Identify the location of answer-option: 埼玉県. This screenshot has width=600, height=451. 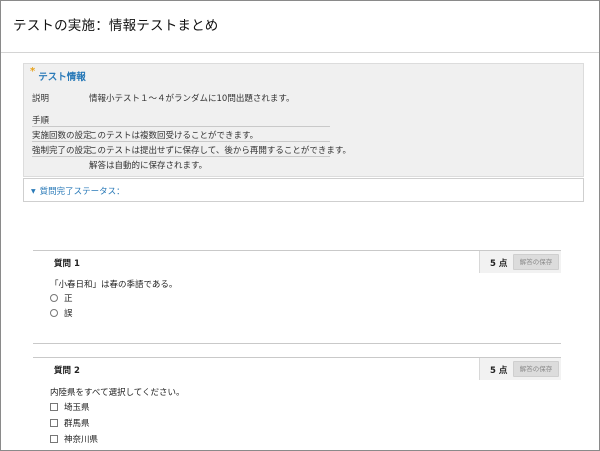
(70, 407).